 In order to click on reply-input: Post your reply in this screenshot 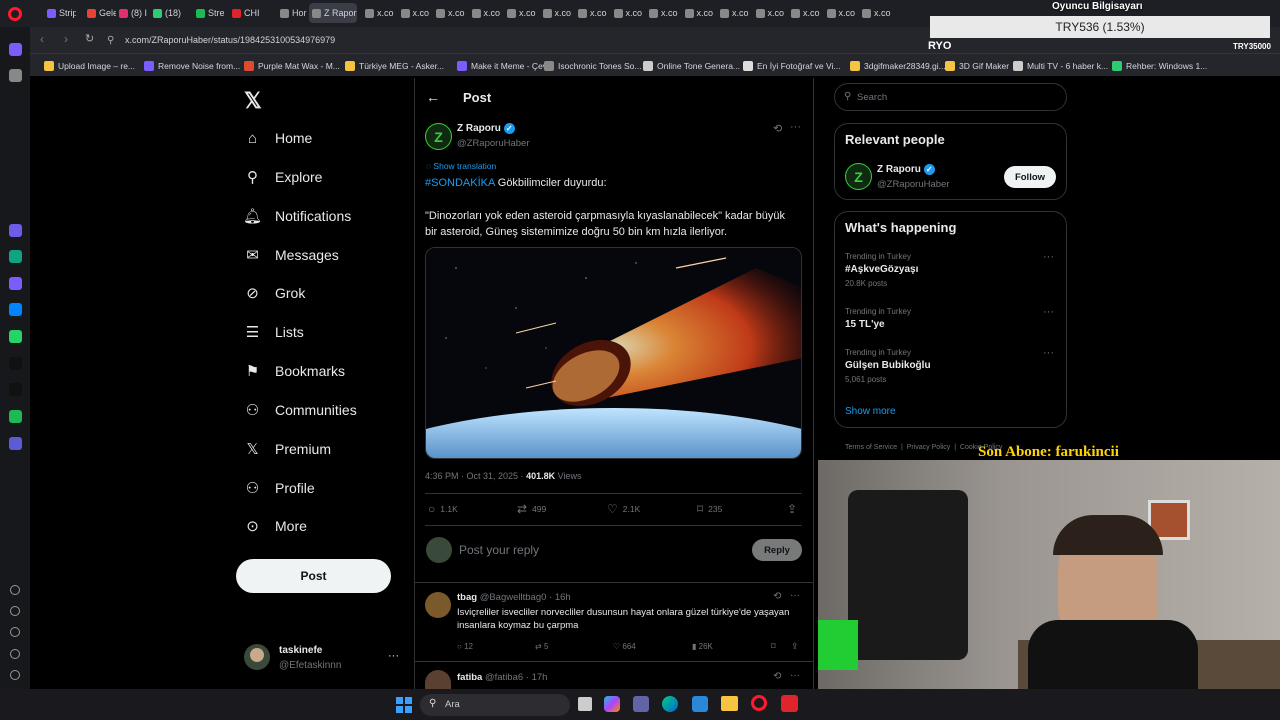, I will do `click(499, 550)`.